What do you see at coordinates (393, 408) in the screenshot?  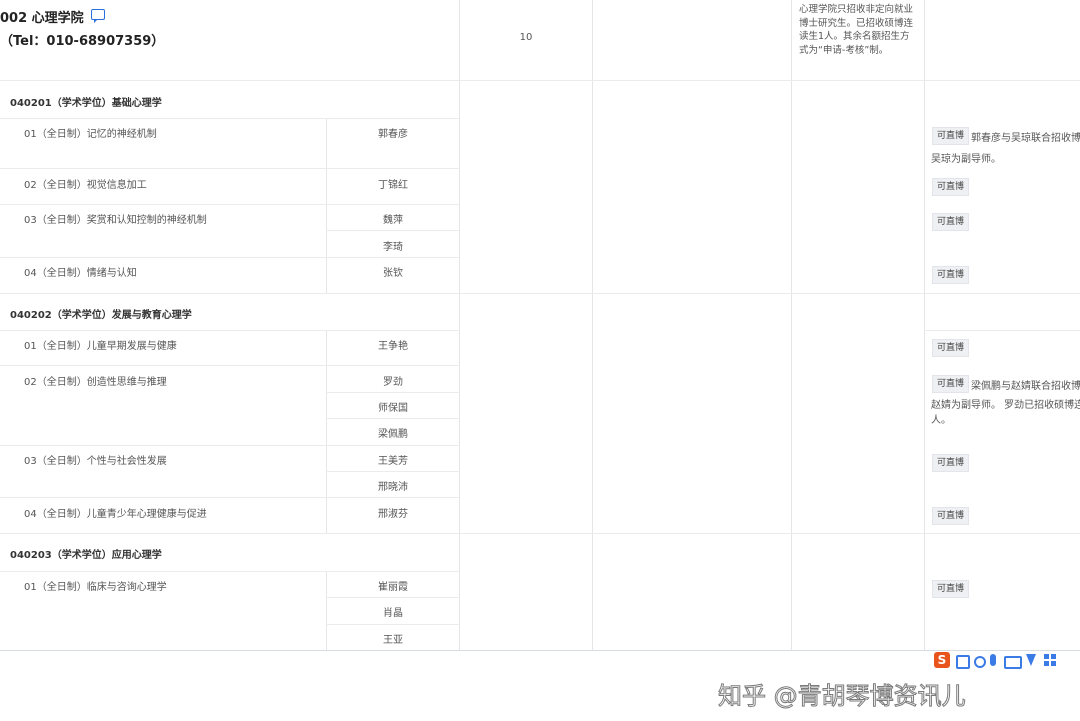 I see `supervisor-name: 师保国` at bounding box center [393, 408].